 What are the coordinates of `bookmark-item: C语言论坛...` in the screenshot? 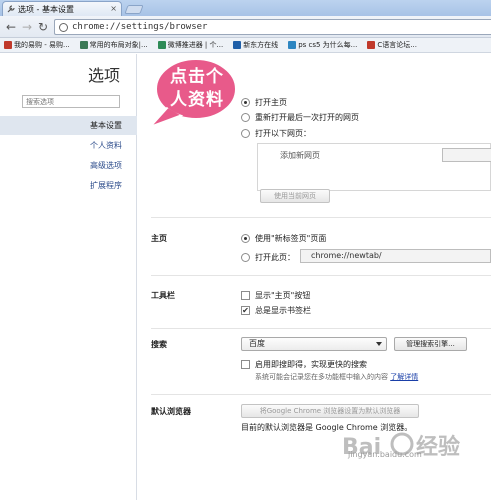 It's located at (392, 45).